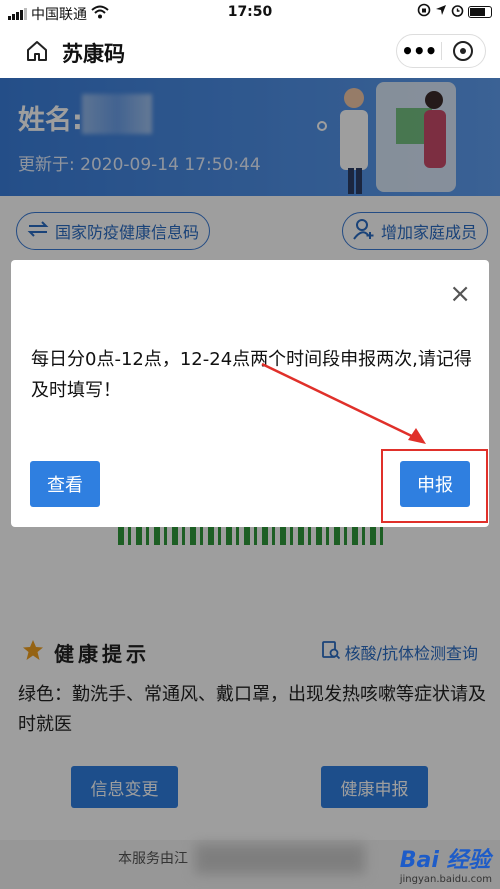 The image size is (500, 889). What do you see at coordinates (93, 54) in the screenshot?
I see `page-title: 苏康码` at bounding box center [93, 54].